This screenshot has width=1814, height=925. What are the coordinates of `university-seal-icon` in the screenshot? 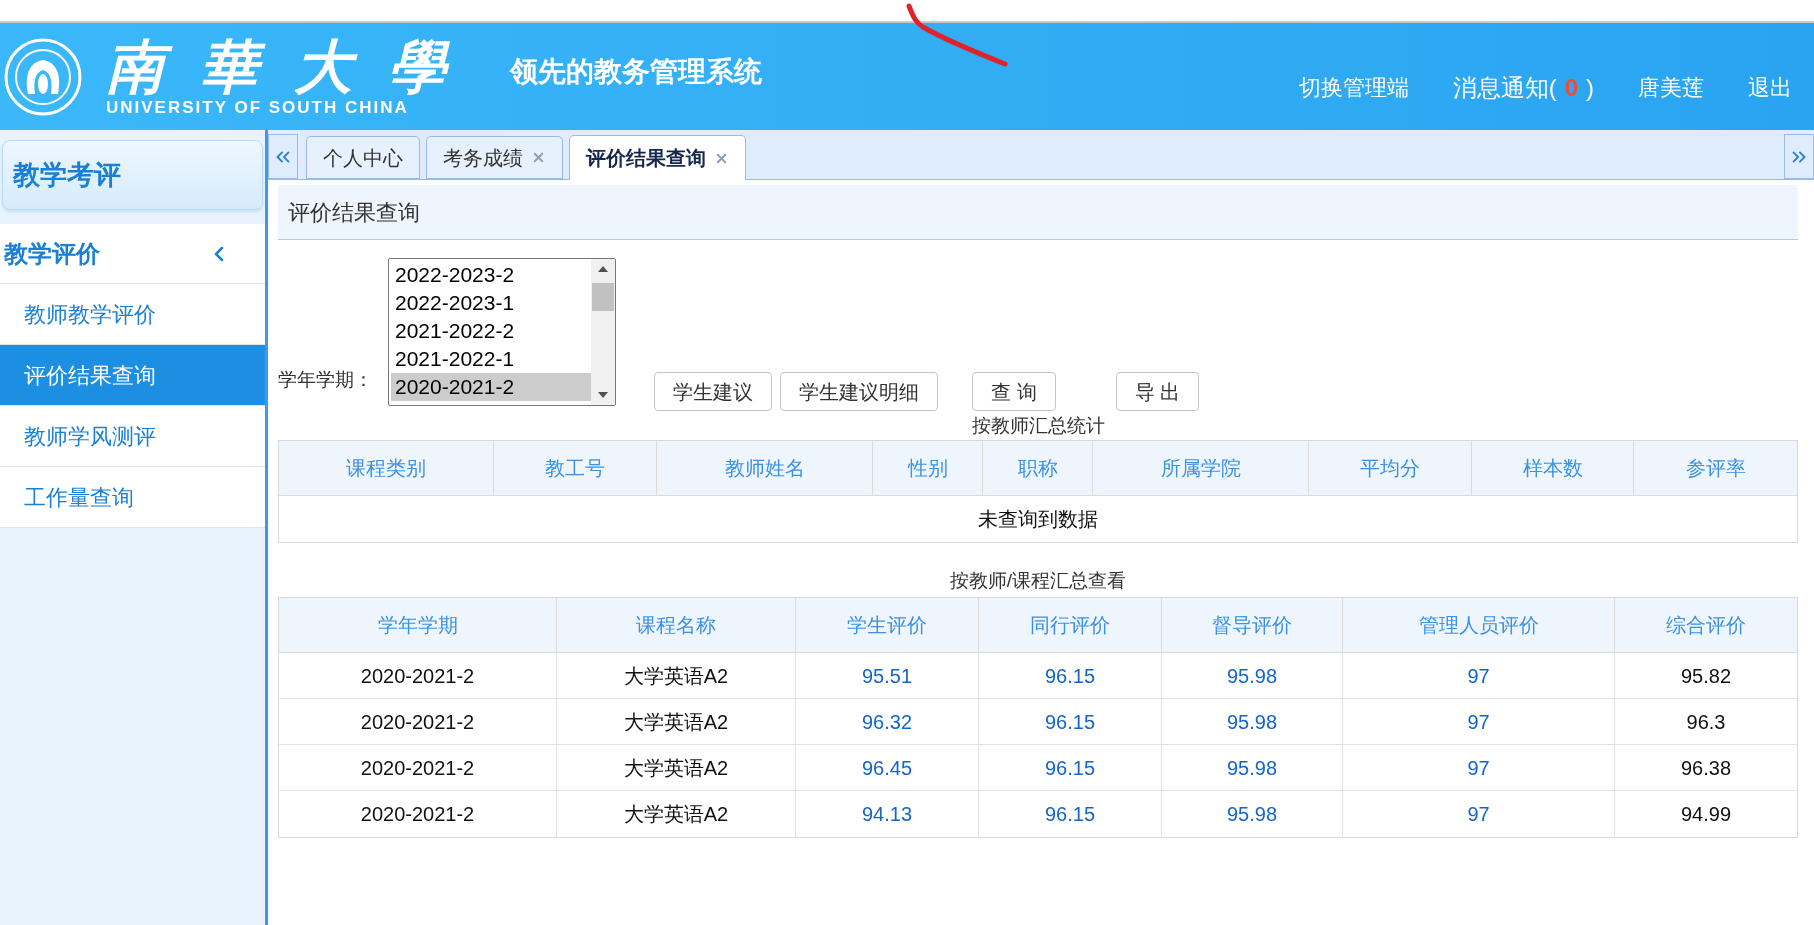 It's located at (43, 76).